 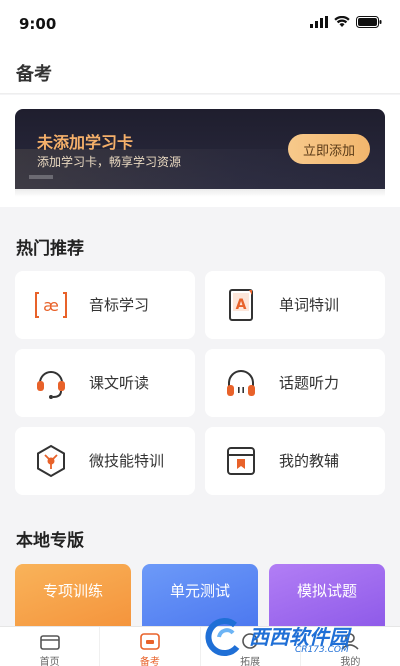 What do you see at coordinates (200, 71) in the screenshot?
I see `page-header: 备考` at bounding box center [200, 71].